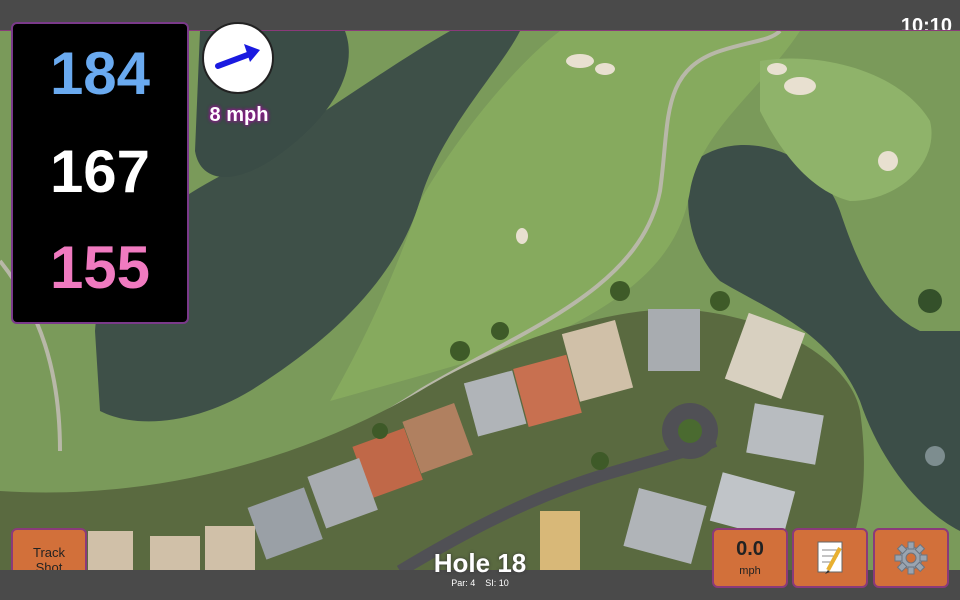 This screenshot has width=960, height=600. What do you see at coordinates (463, 583) in the screenshot?
I see `par-label: Par: 4` at bounding box center [463, 583].